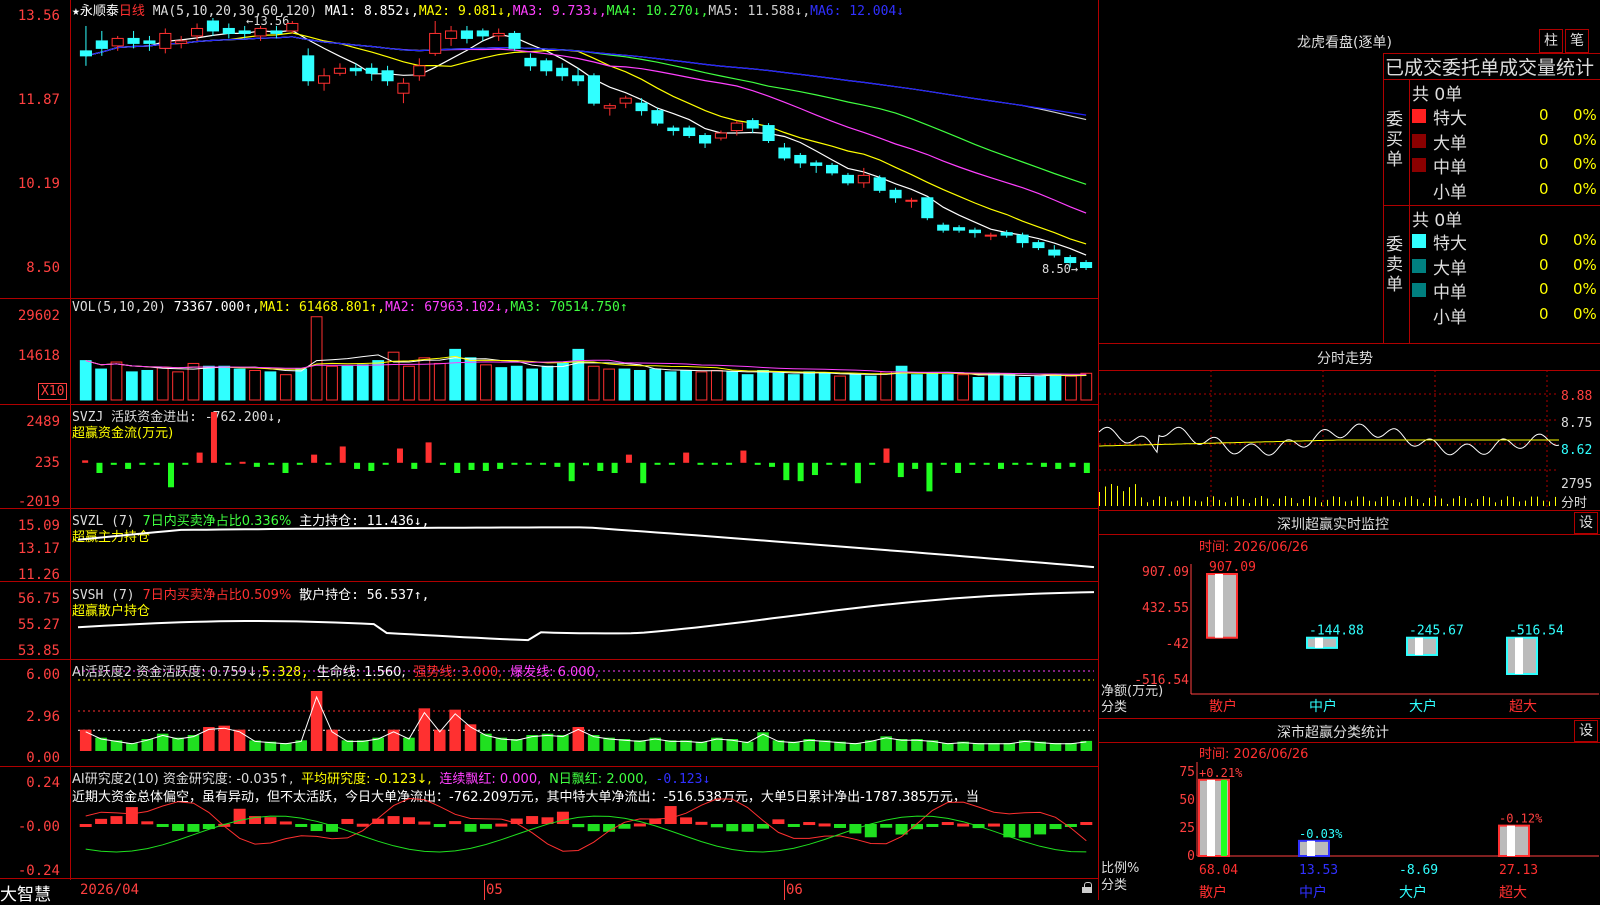  What do you see at coordinates (550, 822) in the screenshot?
I see `ai-research-chart` at bounding box center [550, 822].